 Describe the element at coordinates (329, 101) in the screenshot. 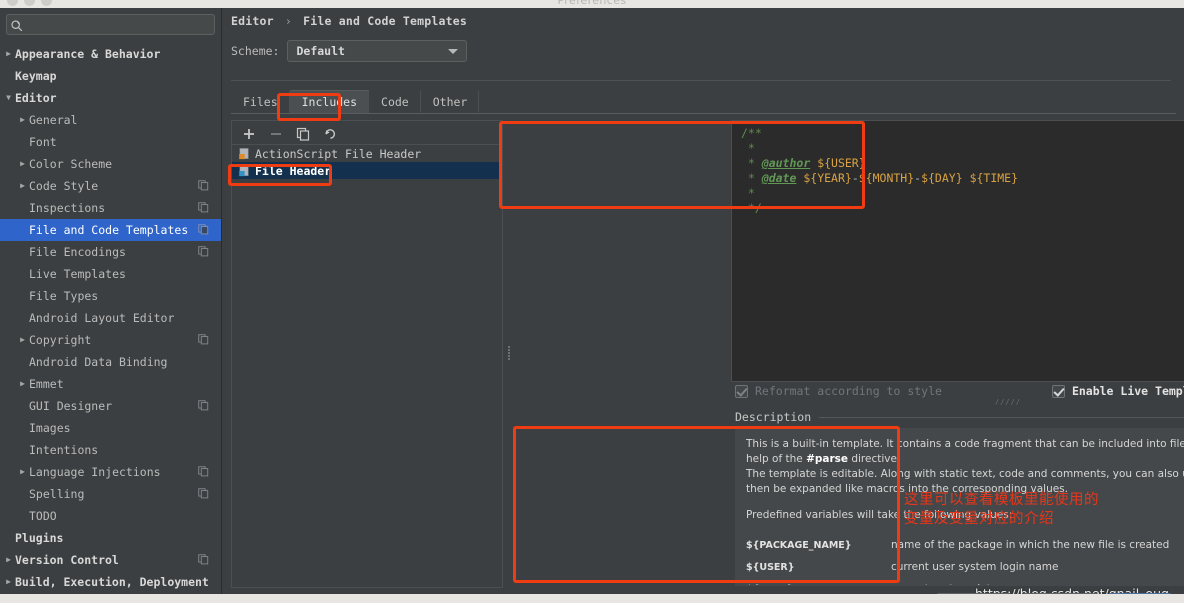

I see `tab-includes: Includes` at that location.